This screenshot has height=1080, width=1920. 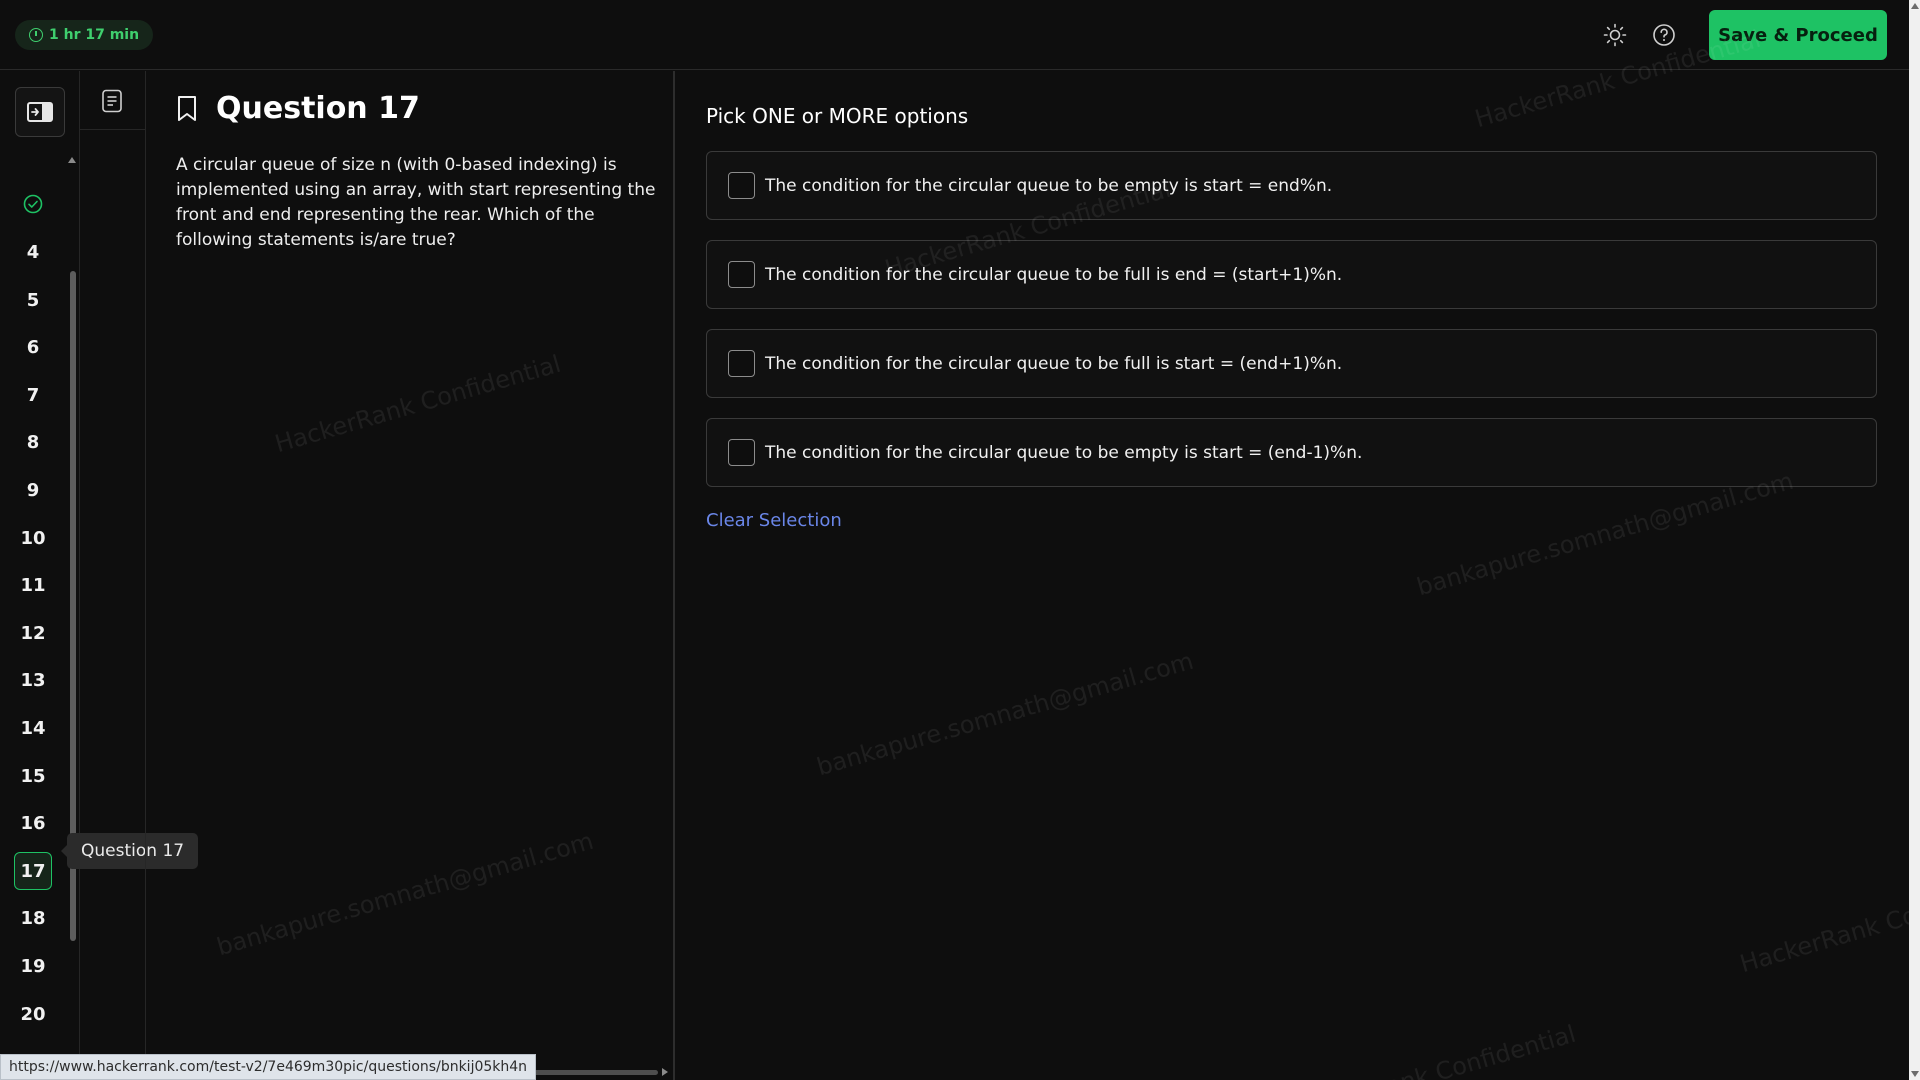 I want to click on question-nav-item: 4, so click(x=33, y=252).